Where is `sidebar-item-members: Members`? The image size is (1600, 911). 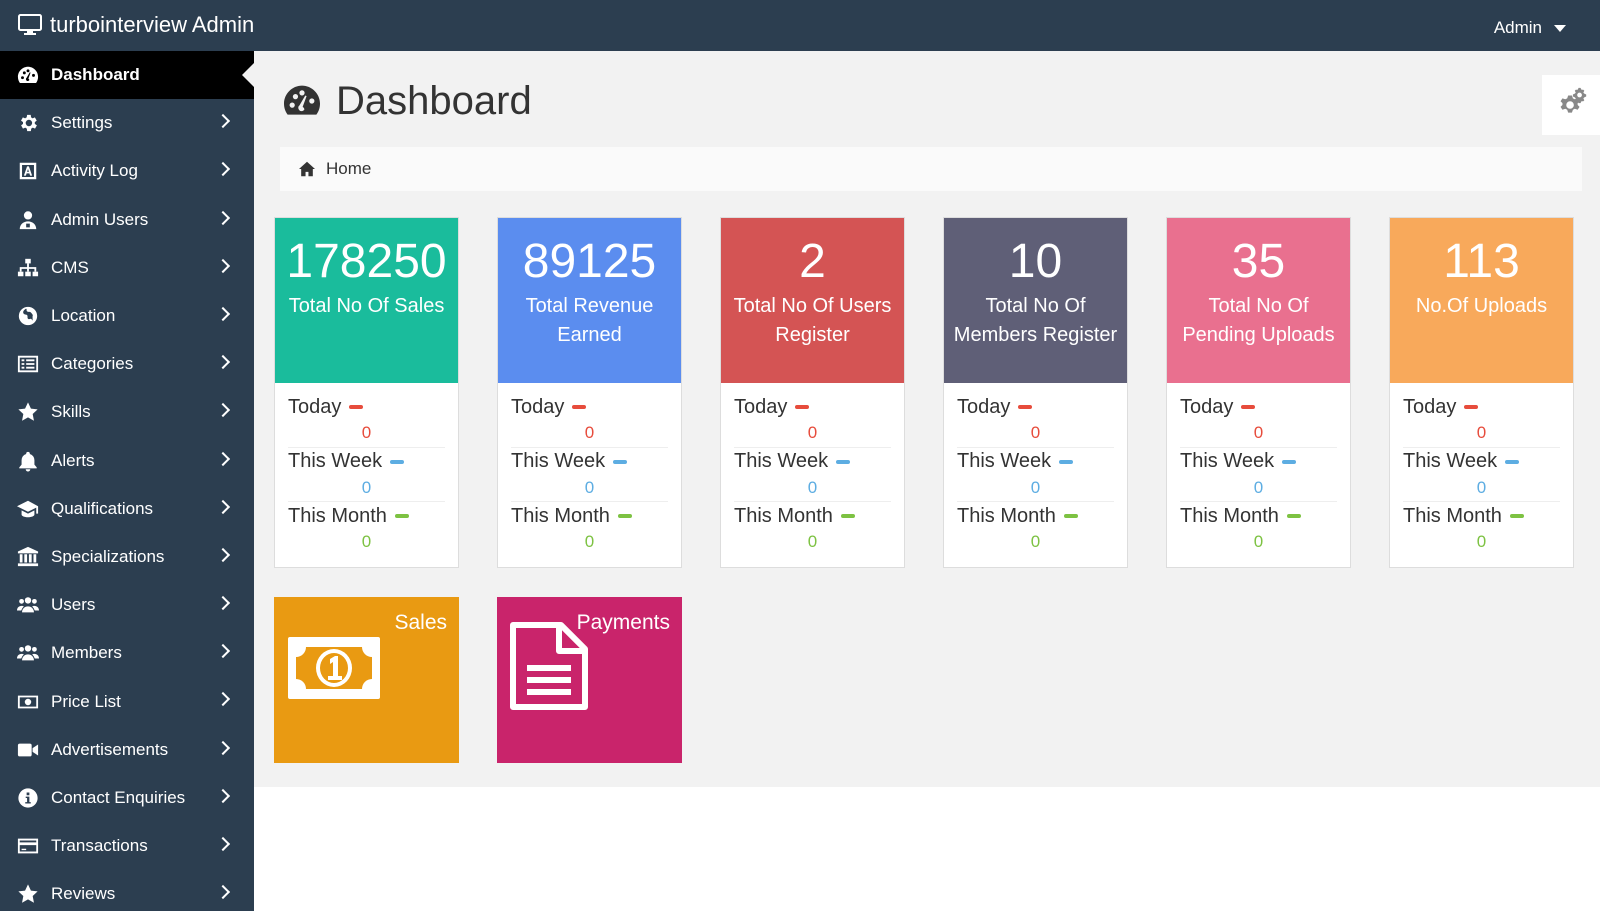
sidebar-item-members: Members is located at coordinates (127, 653).